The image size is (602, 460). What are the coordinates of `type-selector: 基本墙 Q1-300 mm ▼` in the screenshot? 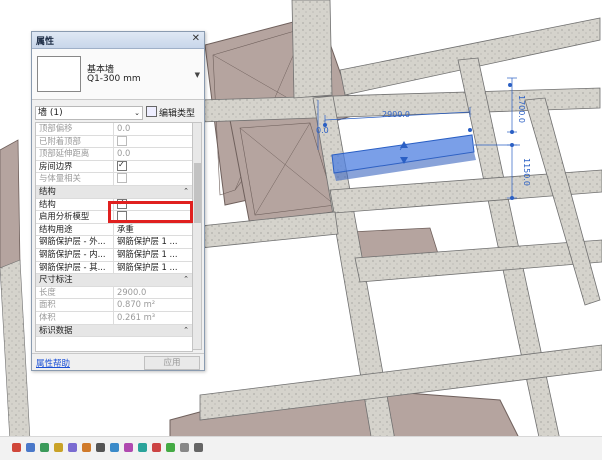 It's located at (118, 74).